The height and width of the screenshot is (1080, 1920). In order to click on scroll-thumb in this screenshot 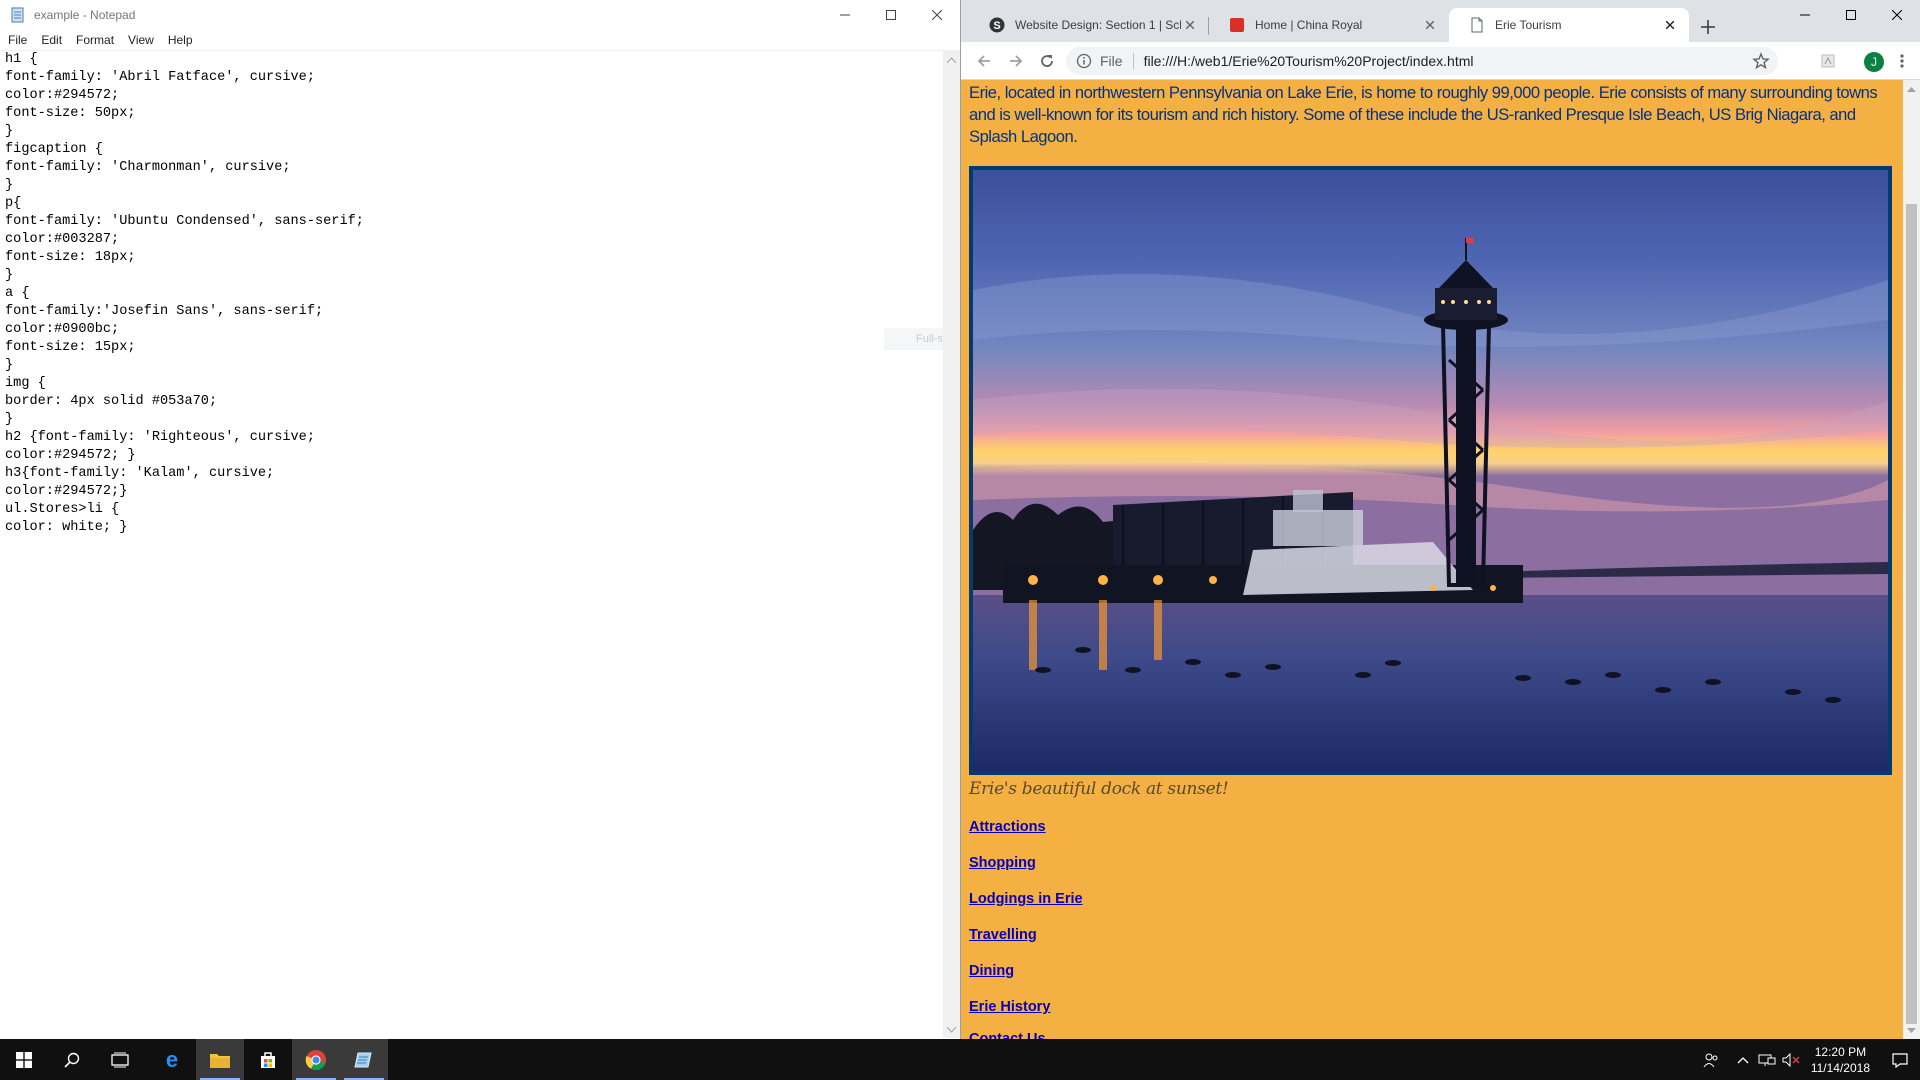, I will do `click(1911, 614)`.